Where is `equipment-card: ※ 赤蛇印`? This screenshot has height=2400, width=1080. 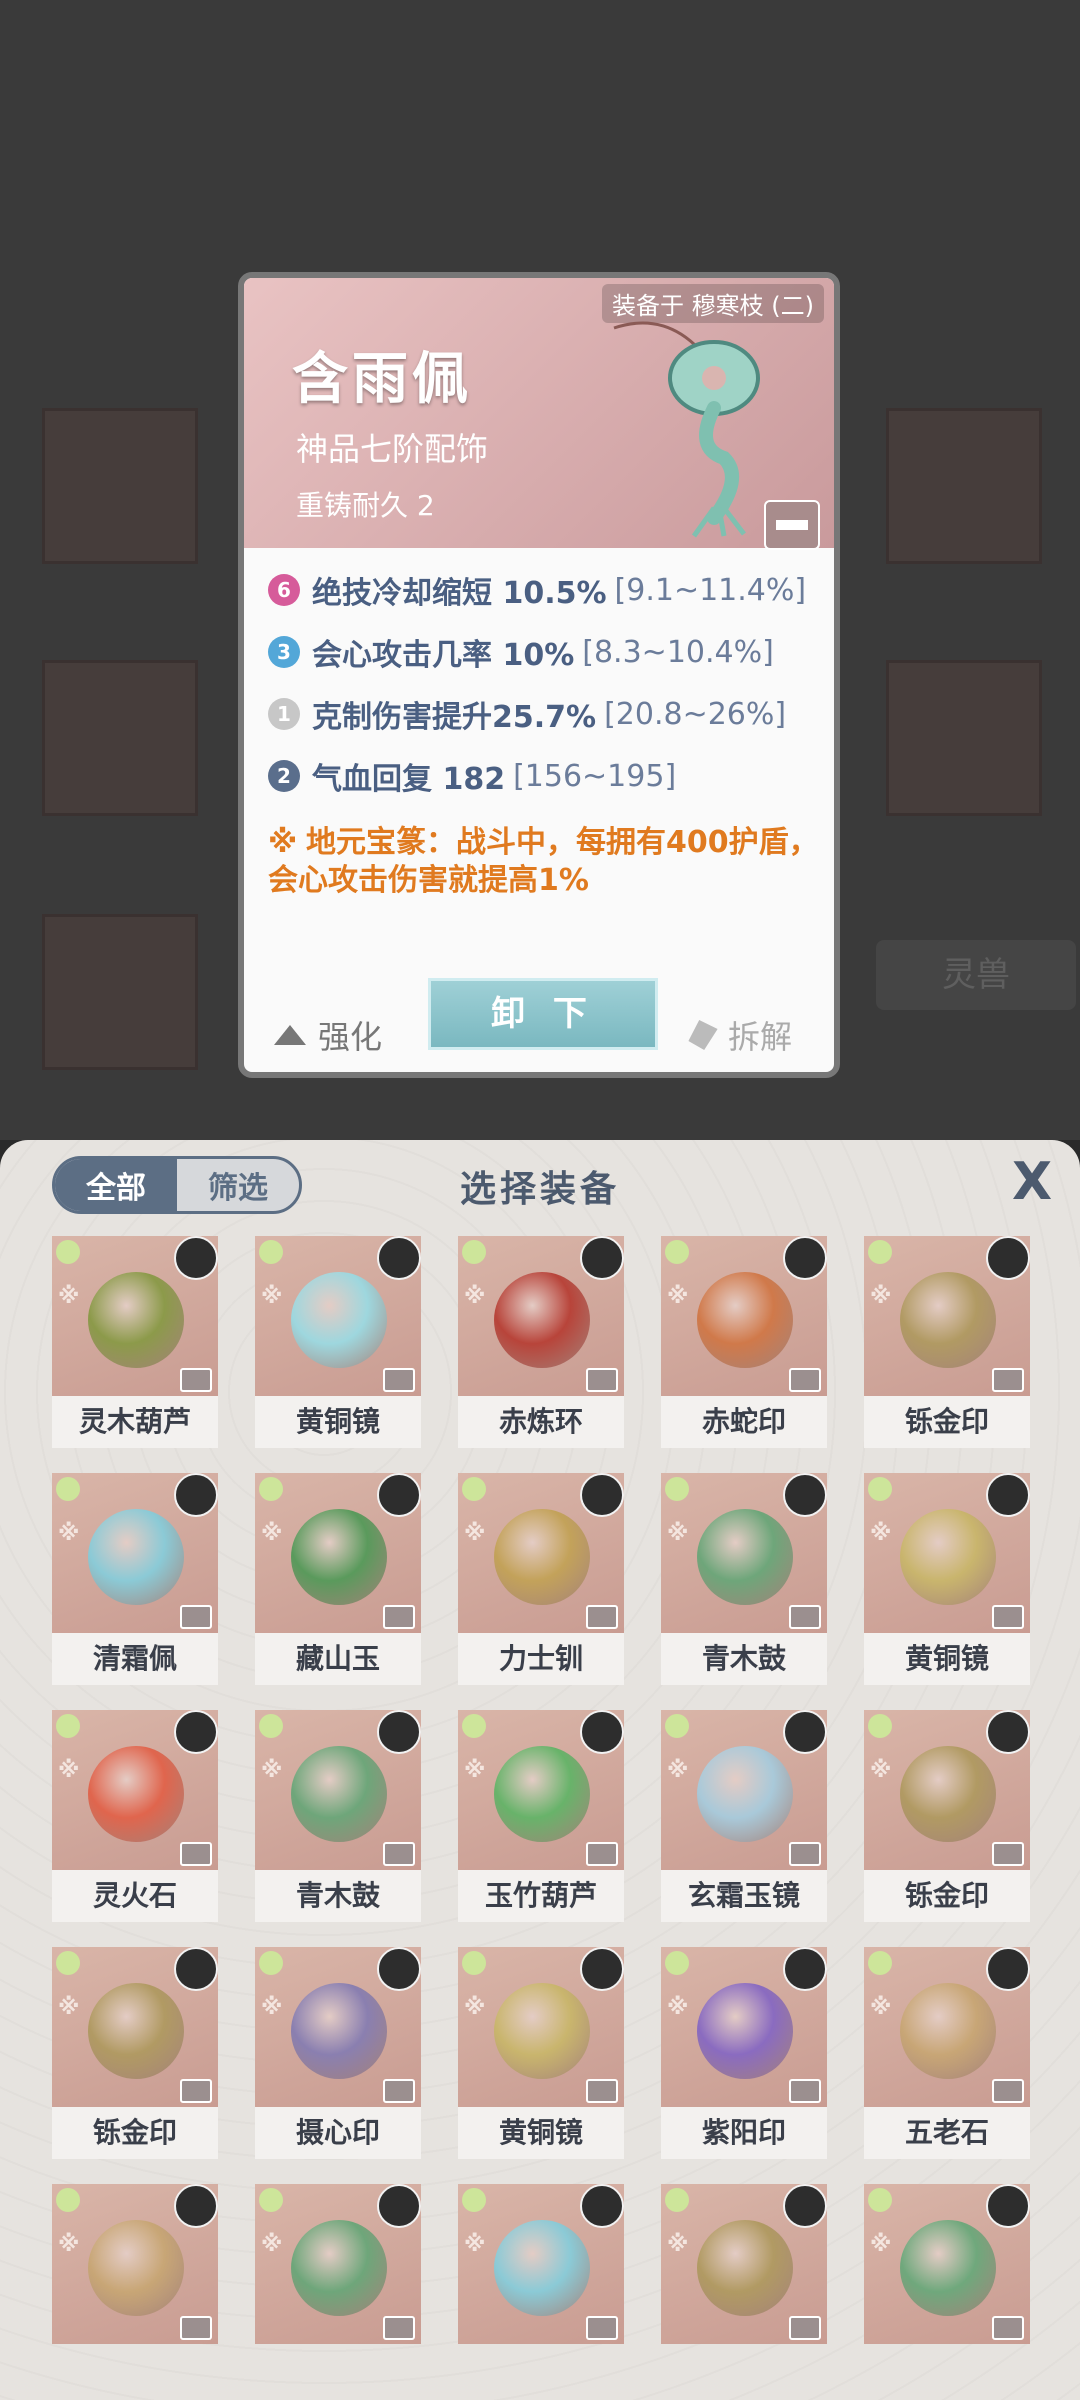
equipment-card: ※ 赤蛇印 is located at coordinates (744, 1342).